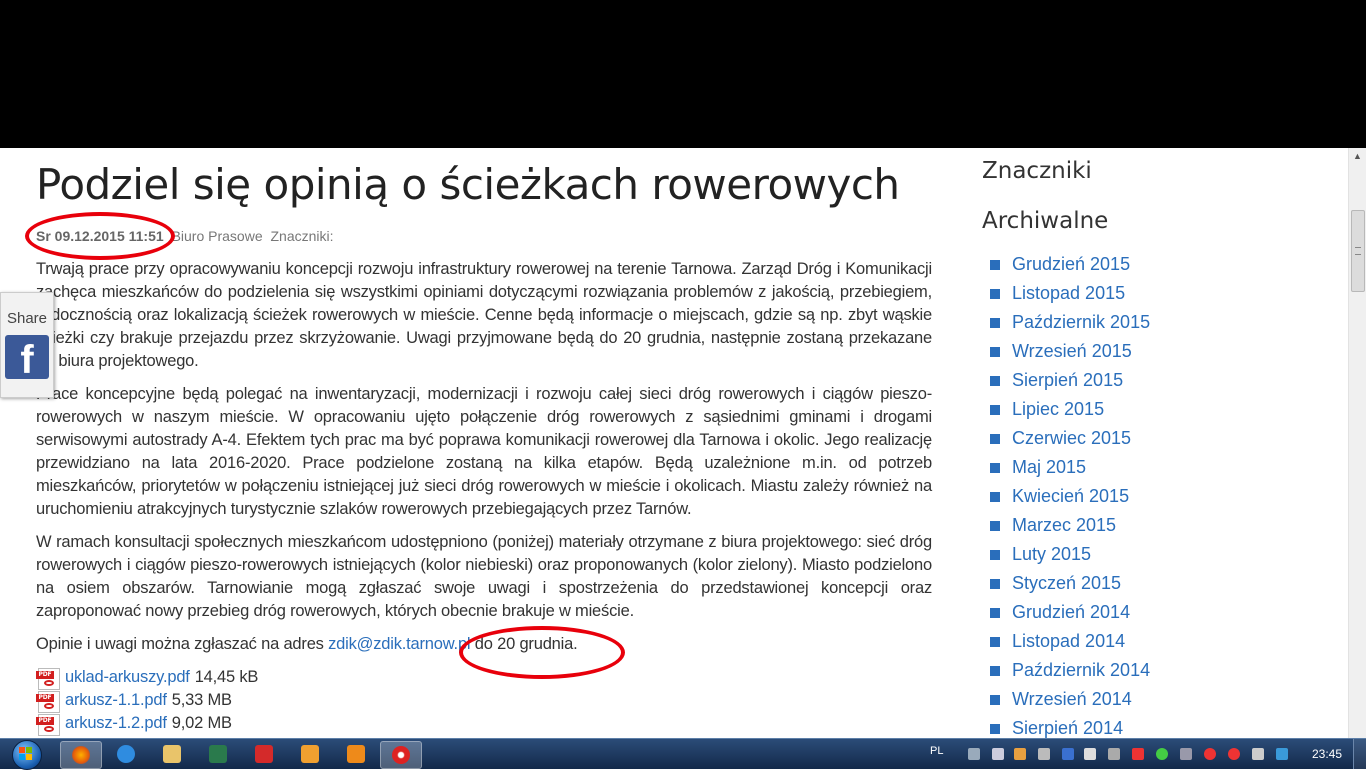  Describe the element at coordinates (217, 236) in the screenshot. I see `article-author: Biuro Prasowe` at that location.